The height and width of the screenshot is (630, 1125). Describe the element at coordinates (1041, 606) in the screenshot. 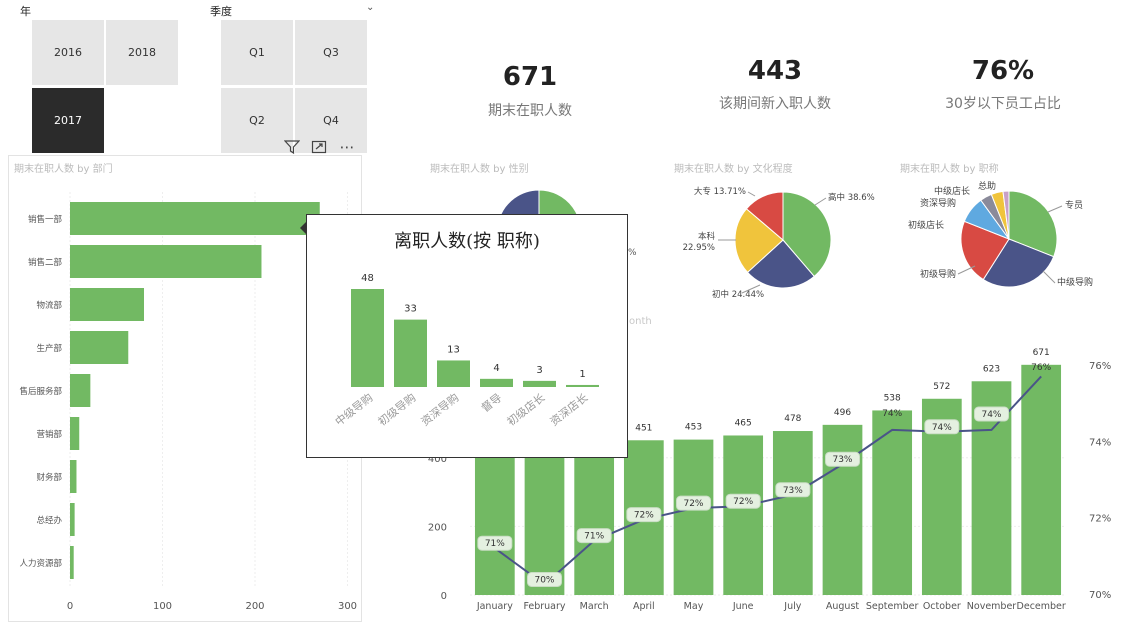

I see `month-x-tick-label: December` at that location.